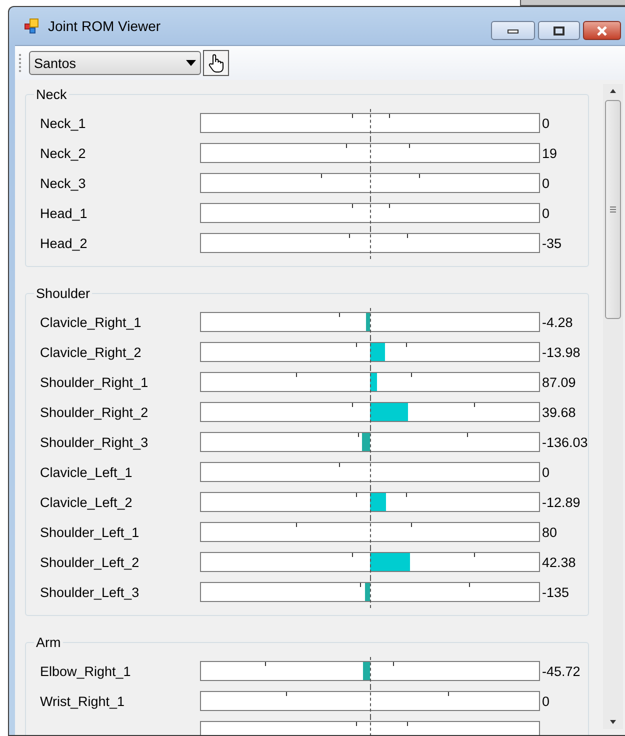  Describe the element at coordinates (95, 442) in the screenshot. I see `joint-label: Shoulder_Right_3` at that location.